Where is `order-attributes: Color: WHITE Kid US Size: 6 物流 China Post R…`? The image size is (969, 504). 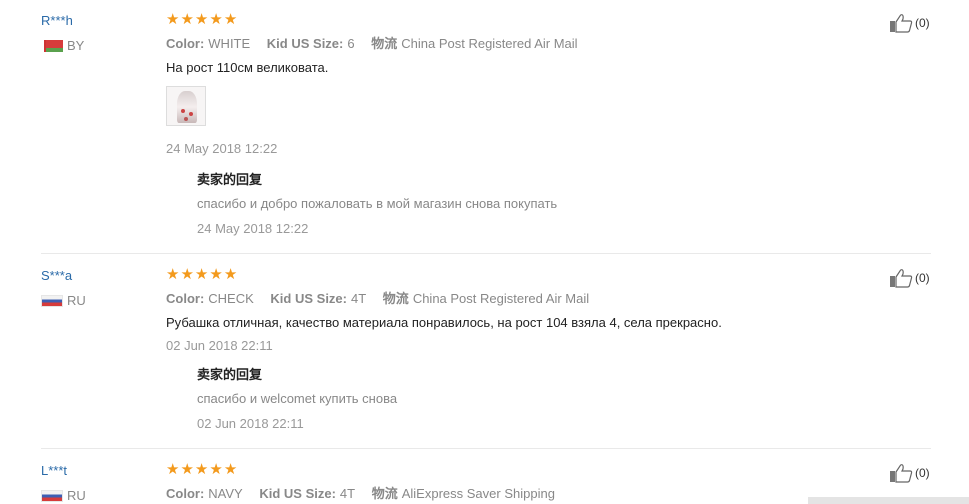 order-attributes: Color: WHITE Kid US Size: 6 物流 China Post R… is located at coordinates (516, 44).